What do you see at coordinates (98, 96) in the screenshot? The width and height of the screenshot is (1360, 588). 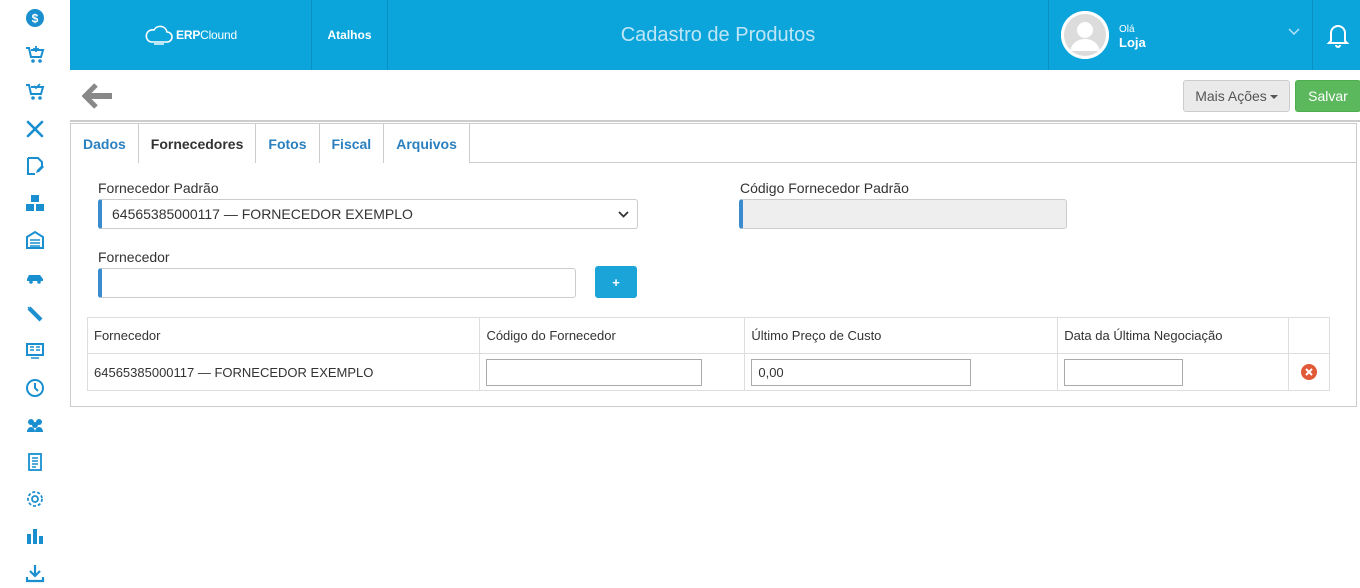 I see `back-arrow-icon` at bounding box center [98, 96].